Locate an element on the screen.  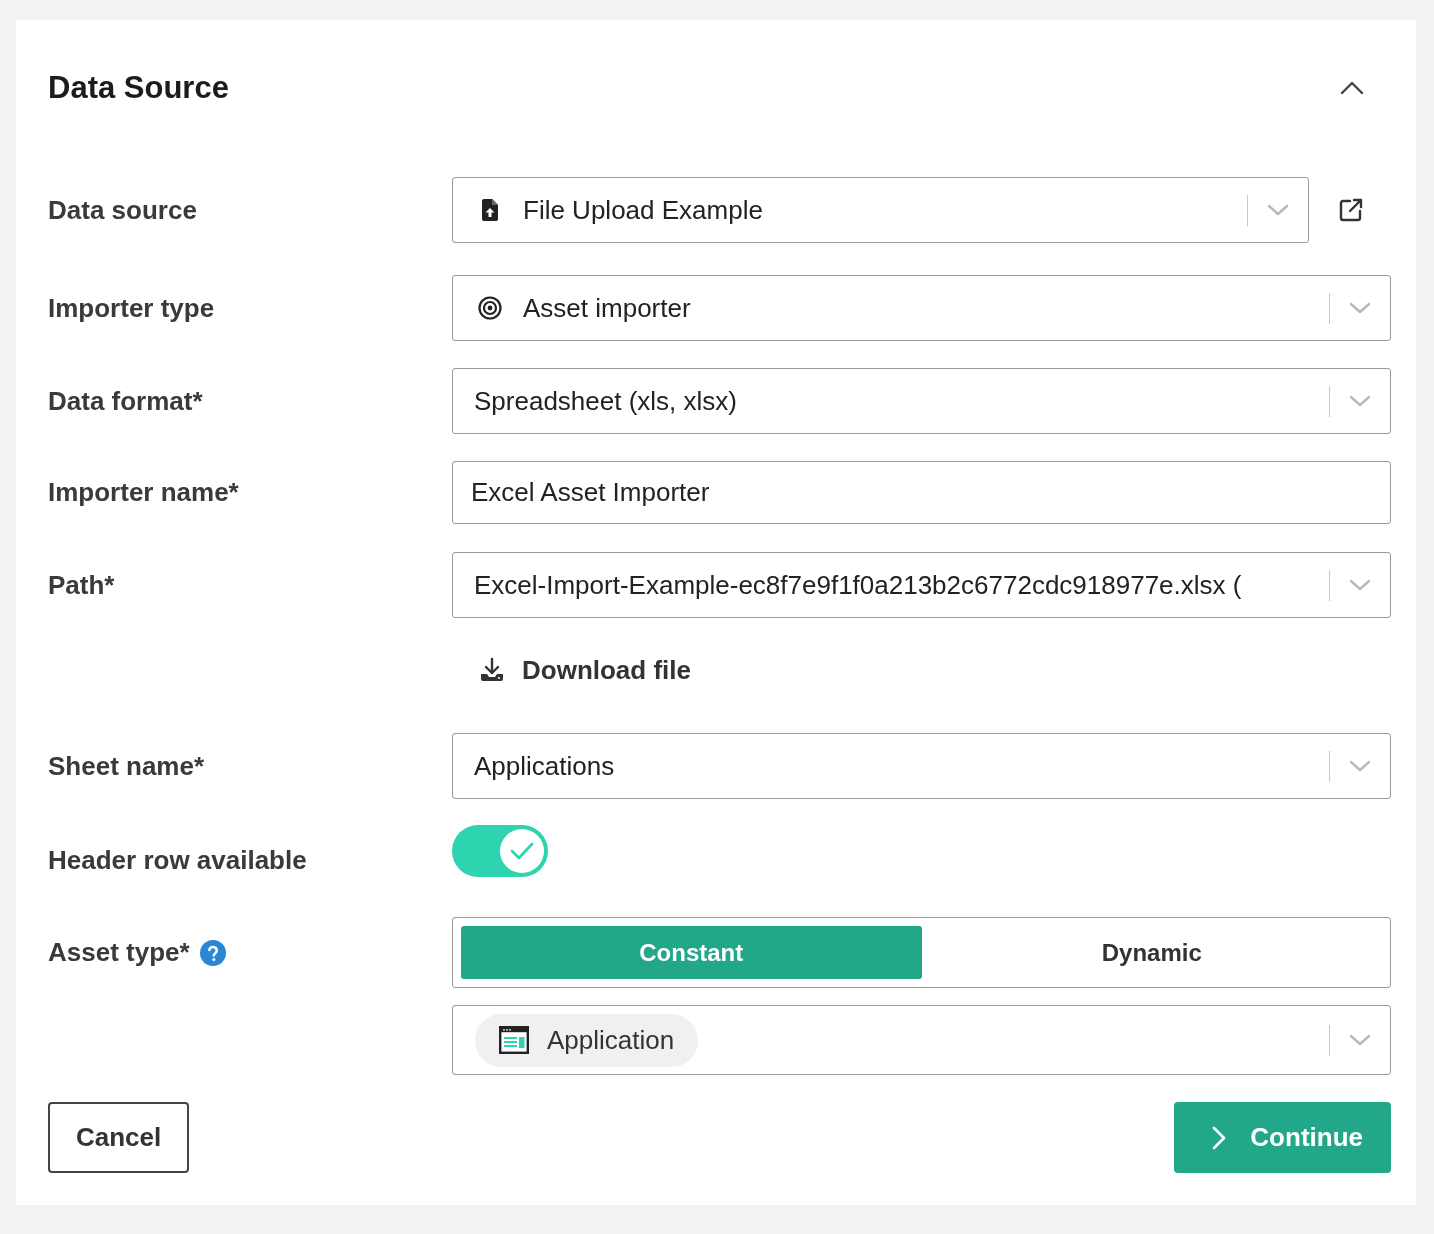
application-window-icon is located at coordinates (514, 1040).